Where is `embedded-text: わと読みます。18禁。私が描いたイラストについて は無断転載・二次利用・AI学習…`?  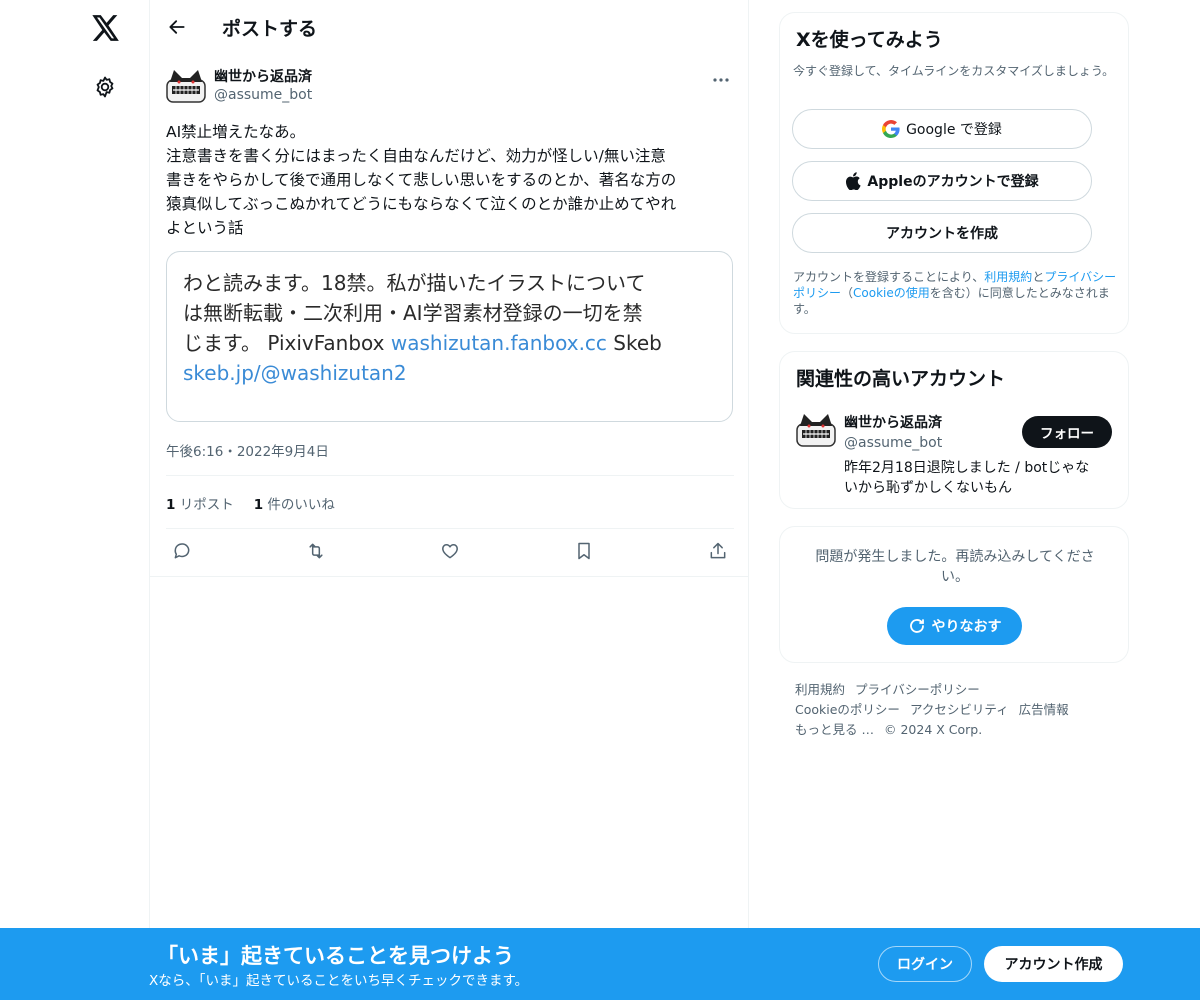
embedded-text: わと読みます。18禁。私が描いたイラストについて は無断転載・二次利用・AI学習… is located at coordinates (449, 328).